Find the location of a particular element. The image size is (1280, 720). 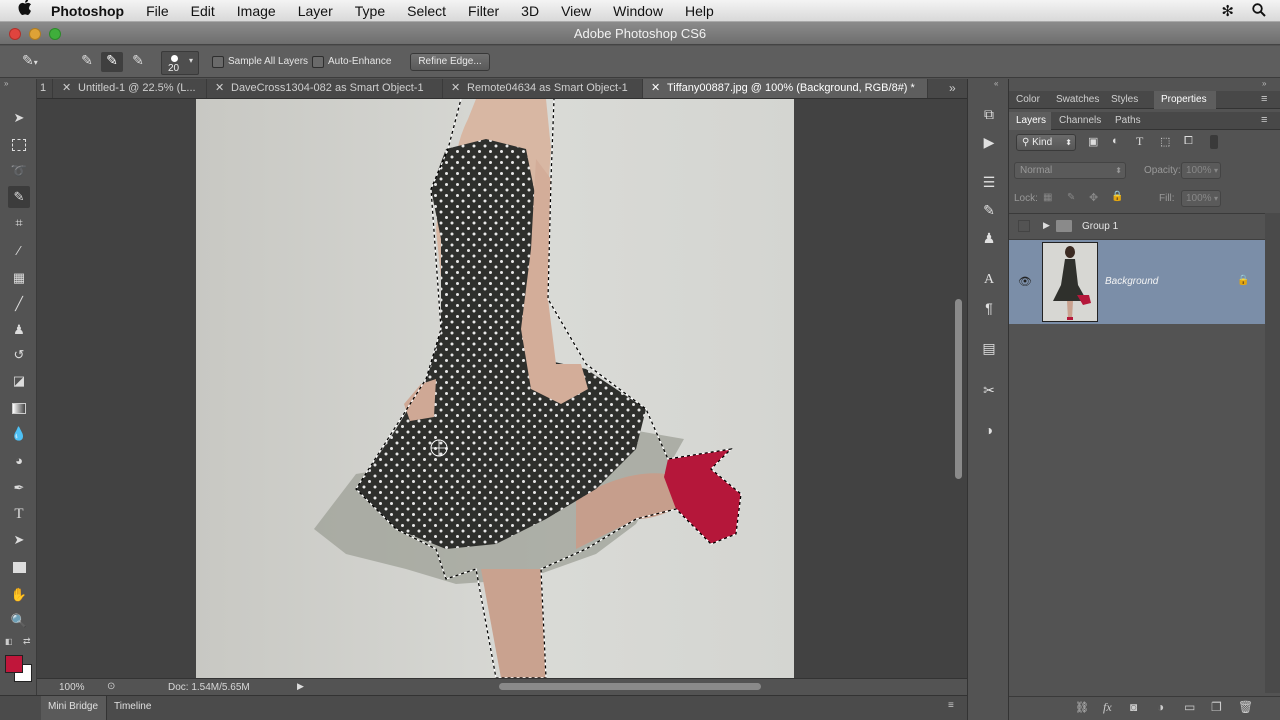

character-panel-icon: A is located at coordinates (989, 280).